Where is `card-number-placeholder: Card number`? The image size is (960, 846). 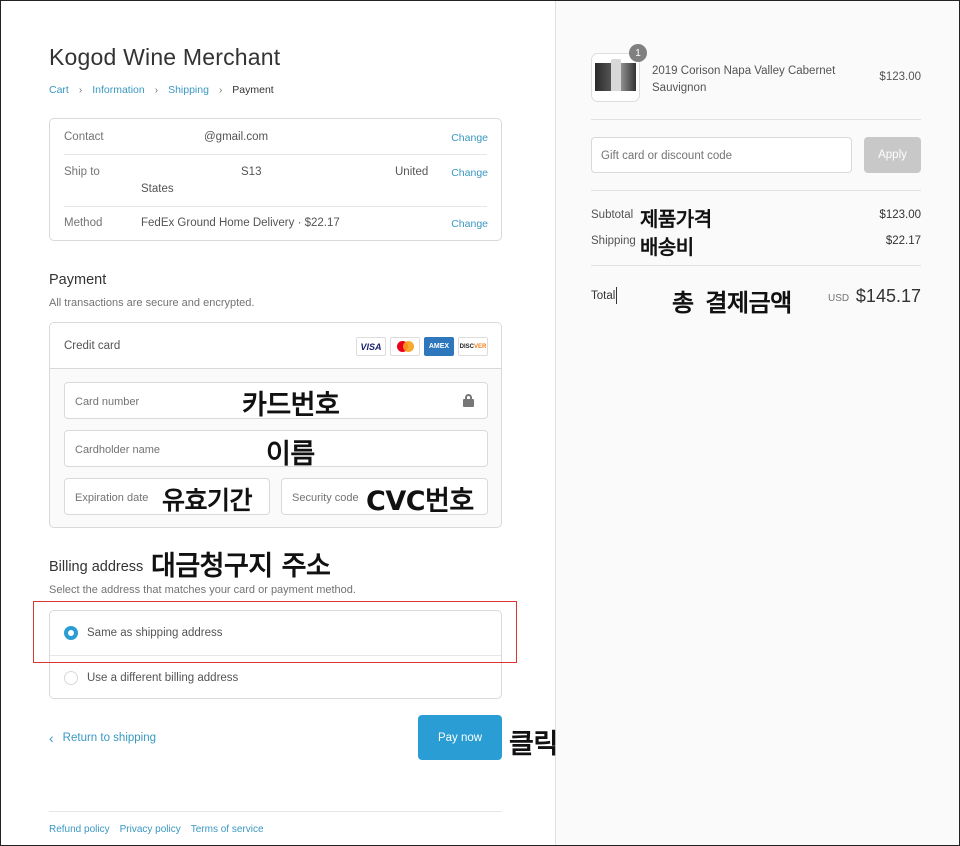 card-number-placeholder: Card number is located at coordinates (107, 402).